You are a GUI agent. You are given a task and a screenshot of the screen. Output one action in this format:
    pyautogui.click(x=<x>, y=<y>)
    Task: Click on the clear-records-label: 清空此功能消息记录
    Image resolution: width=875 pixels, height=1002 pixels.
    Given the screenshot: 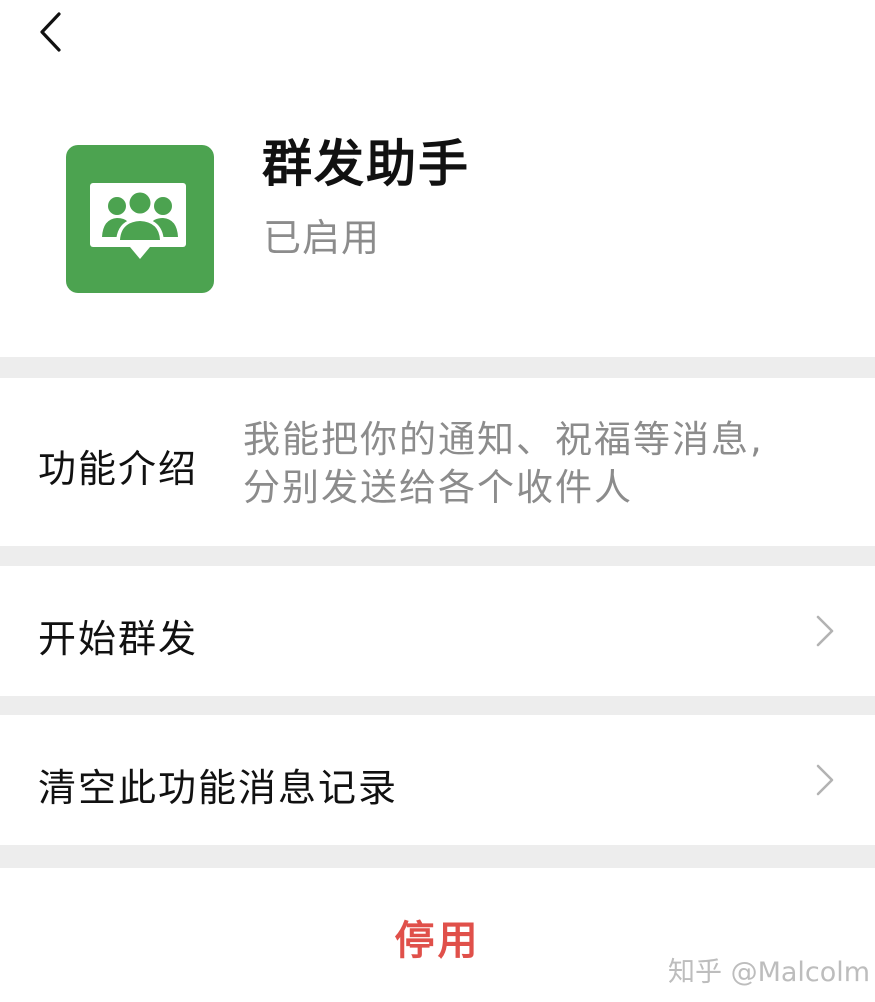 What is the action you would take?
    pyautogui.click(x=218, y=788)
    